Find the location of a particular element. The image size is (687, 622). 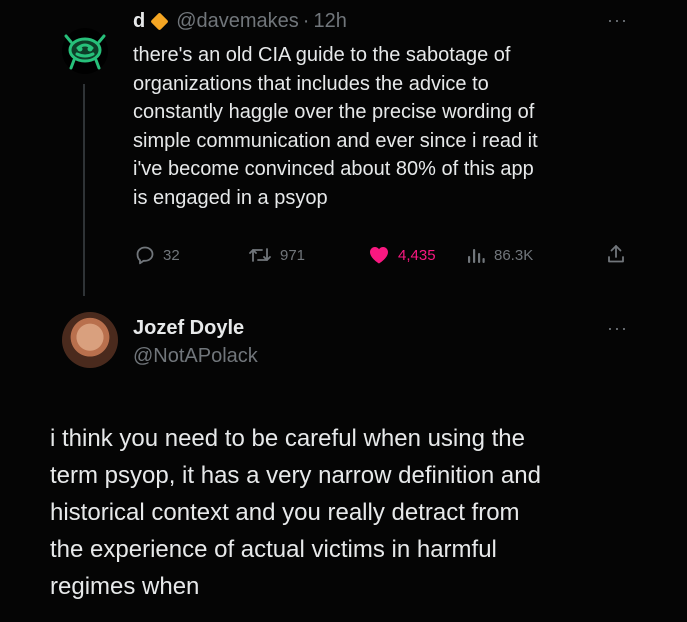

author-avatar is located at coordinates (85, 51).